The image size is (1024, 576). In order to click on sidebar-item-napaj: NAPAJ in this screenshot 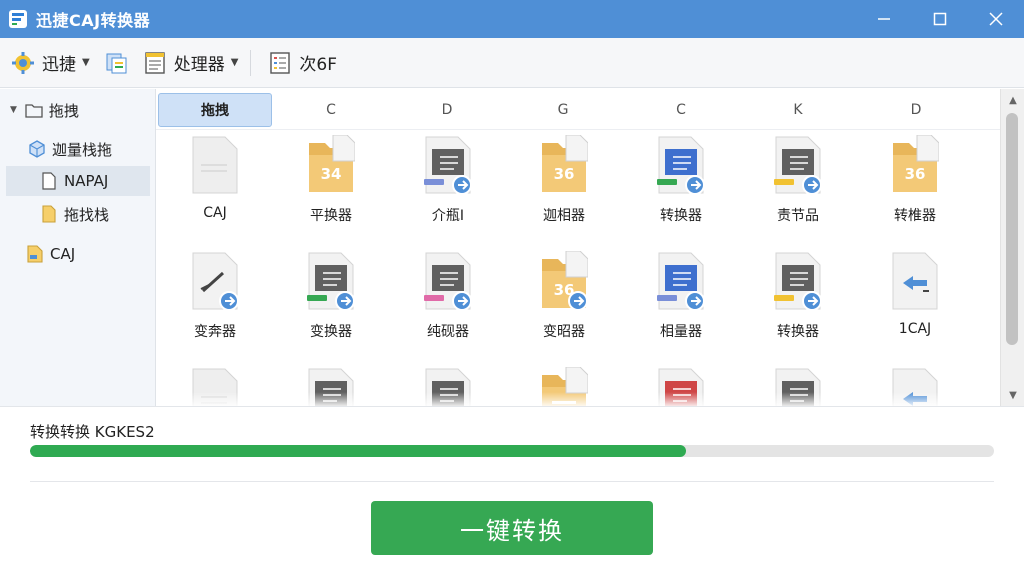, I will do `click(78, 181)`.